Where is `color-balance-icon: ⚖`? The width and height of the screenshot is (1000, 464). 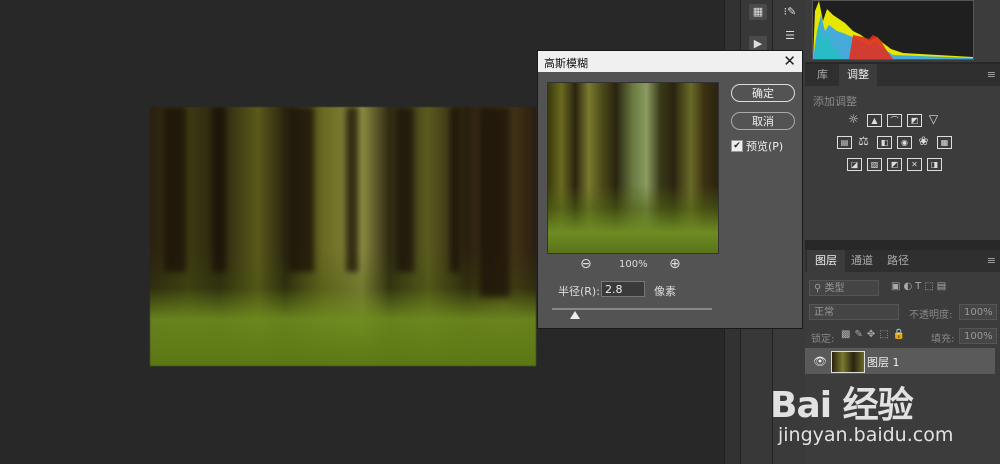
color-balance-icon: ⚖ is located at coordinates (863, 141).